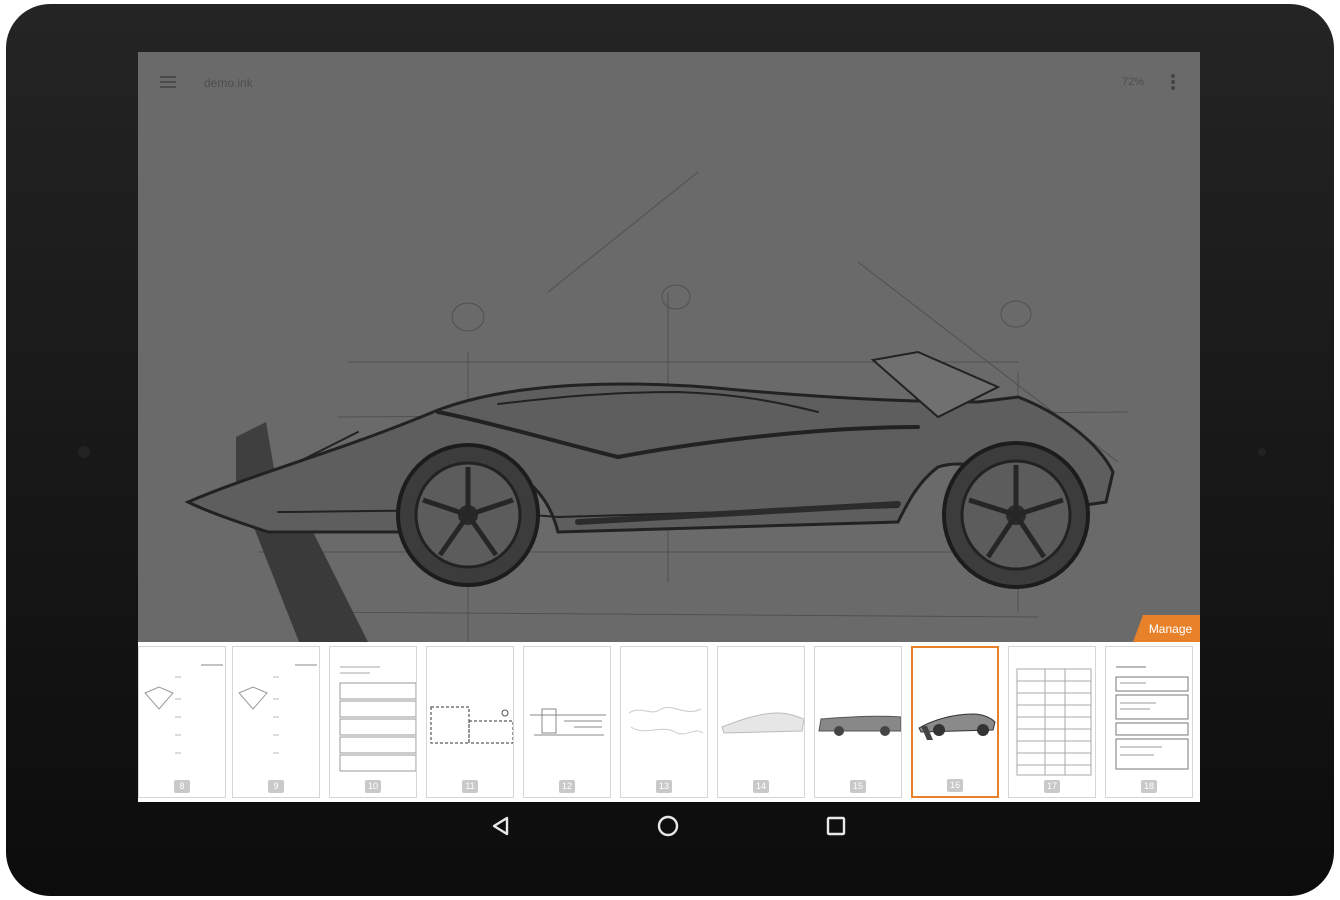 Image resolution: width=1340 pixels, height=900 pixels. What do you see at coordinates (168, 82) in the screenshot?
I see `hamburger-menu-icon` at bounding box center [168, 82].